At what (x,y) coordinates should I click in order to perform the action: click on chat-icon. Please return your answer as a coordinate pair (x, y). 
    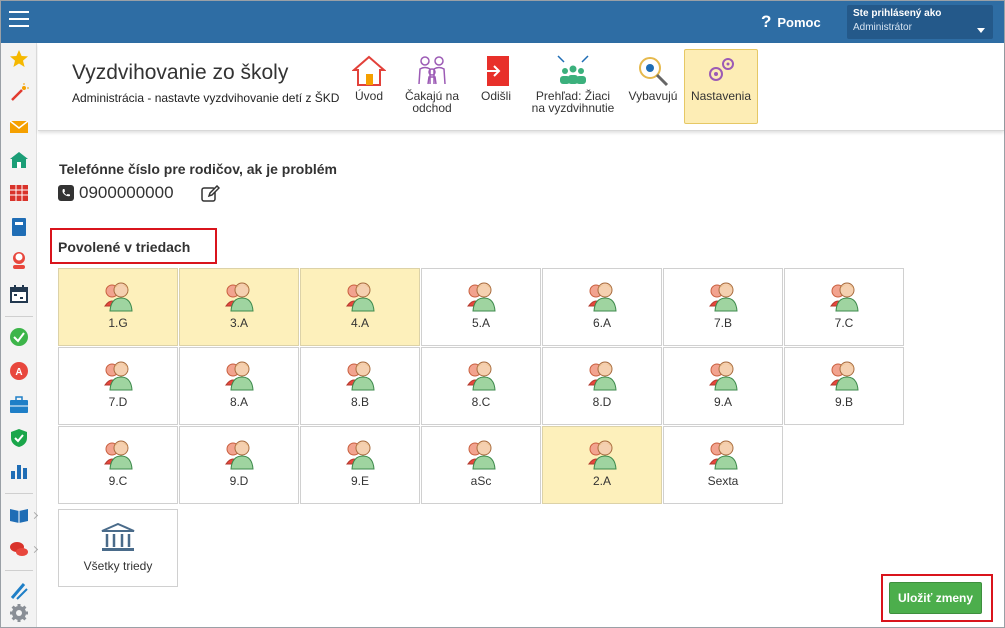
    Looking at the image, I should click on (19, 549).